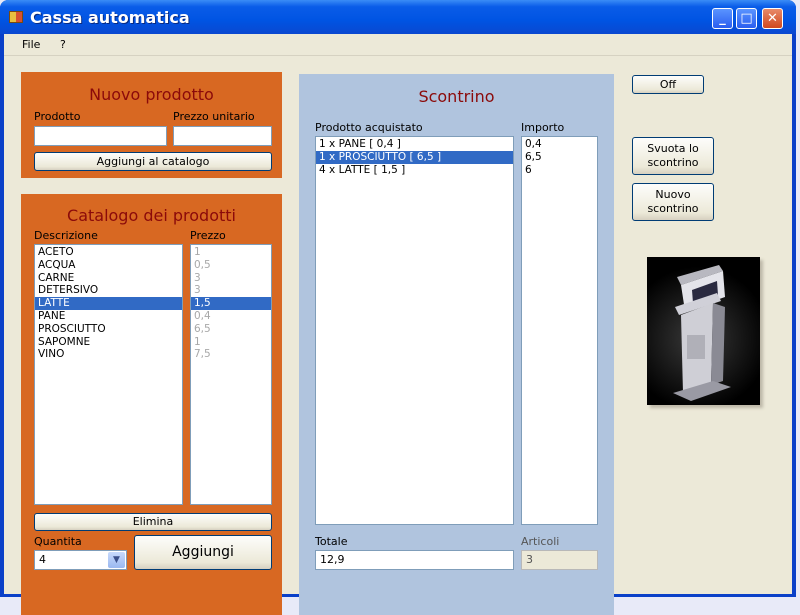 The height and width of the screenshot is (615, 800). What do you see at coordinates (151, 94) in the screenshot?
I see `nuovo-prodotto-title: Nuovo prodotto` at bounding box center [151, 94].